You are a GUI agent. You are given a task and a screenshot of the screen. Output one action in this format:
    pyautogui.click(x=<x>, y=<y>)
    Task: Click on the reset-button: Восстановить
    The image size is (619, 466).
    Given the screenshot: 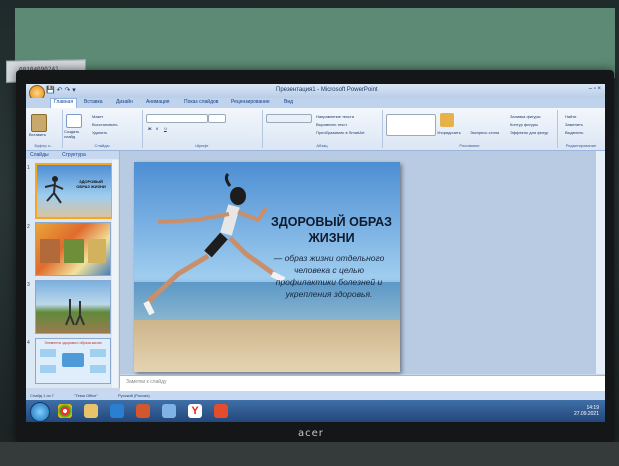 What is the action you would take?
    pyautogui.click(x=105, y=124)
    